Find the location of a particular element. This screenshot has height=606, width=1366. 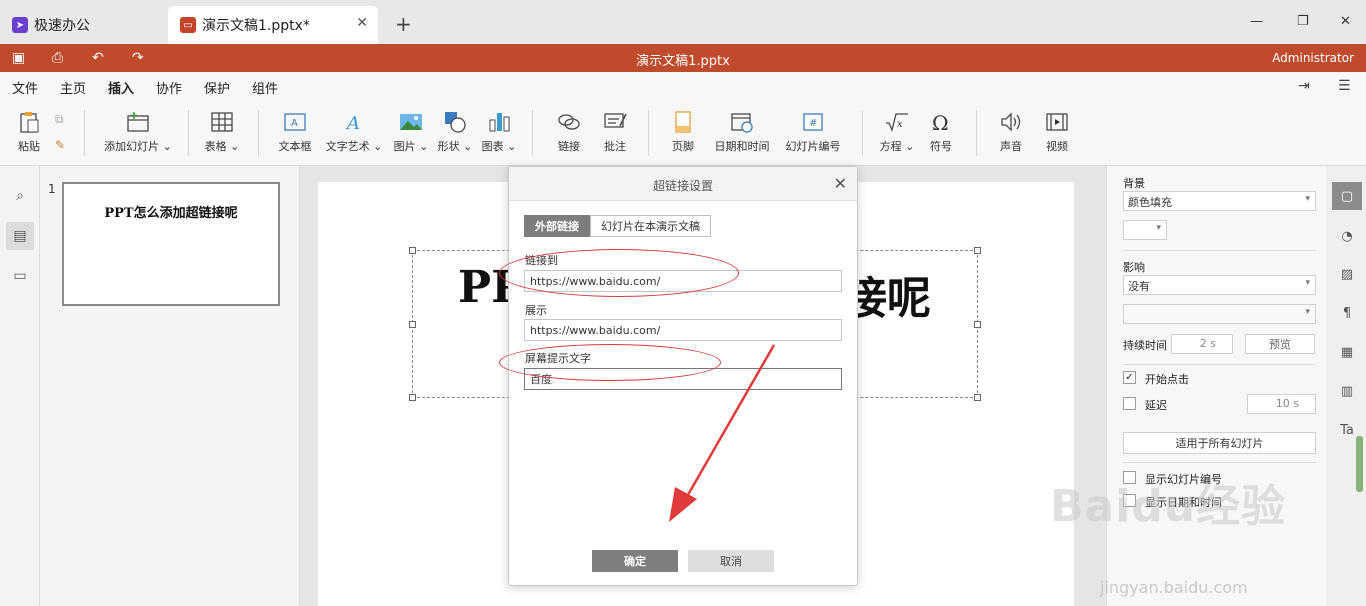

ok-button: 确定 is located at coordinates (635, 561).